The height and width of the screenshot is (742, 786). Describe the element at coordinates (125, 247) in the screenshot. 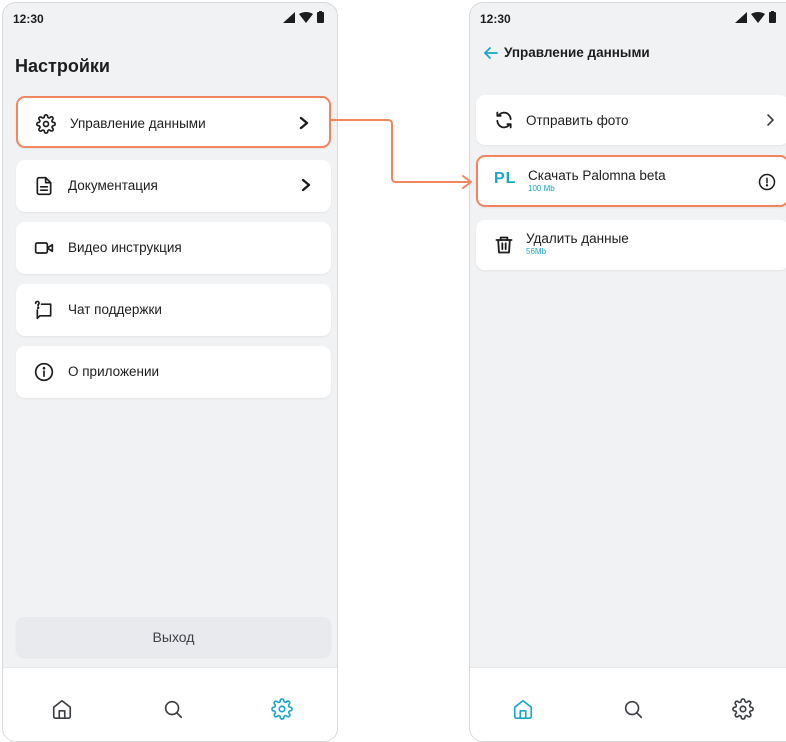

I see `menu-item-label: Видео инструкция` at that location.